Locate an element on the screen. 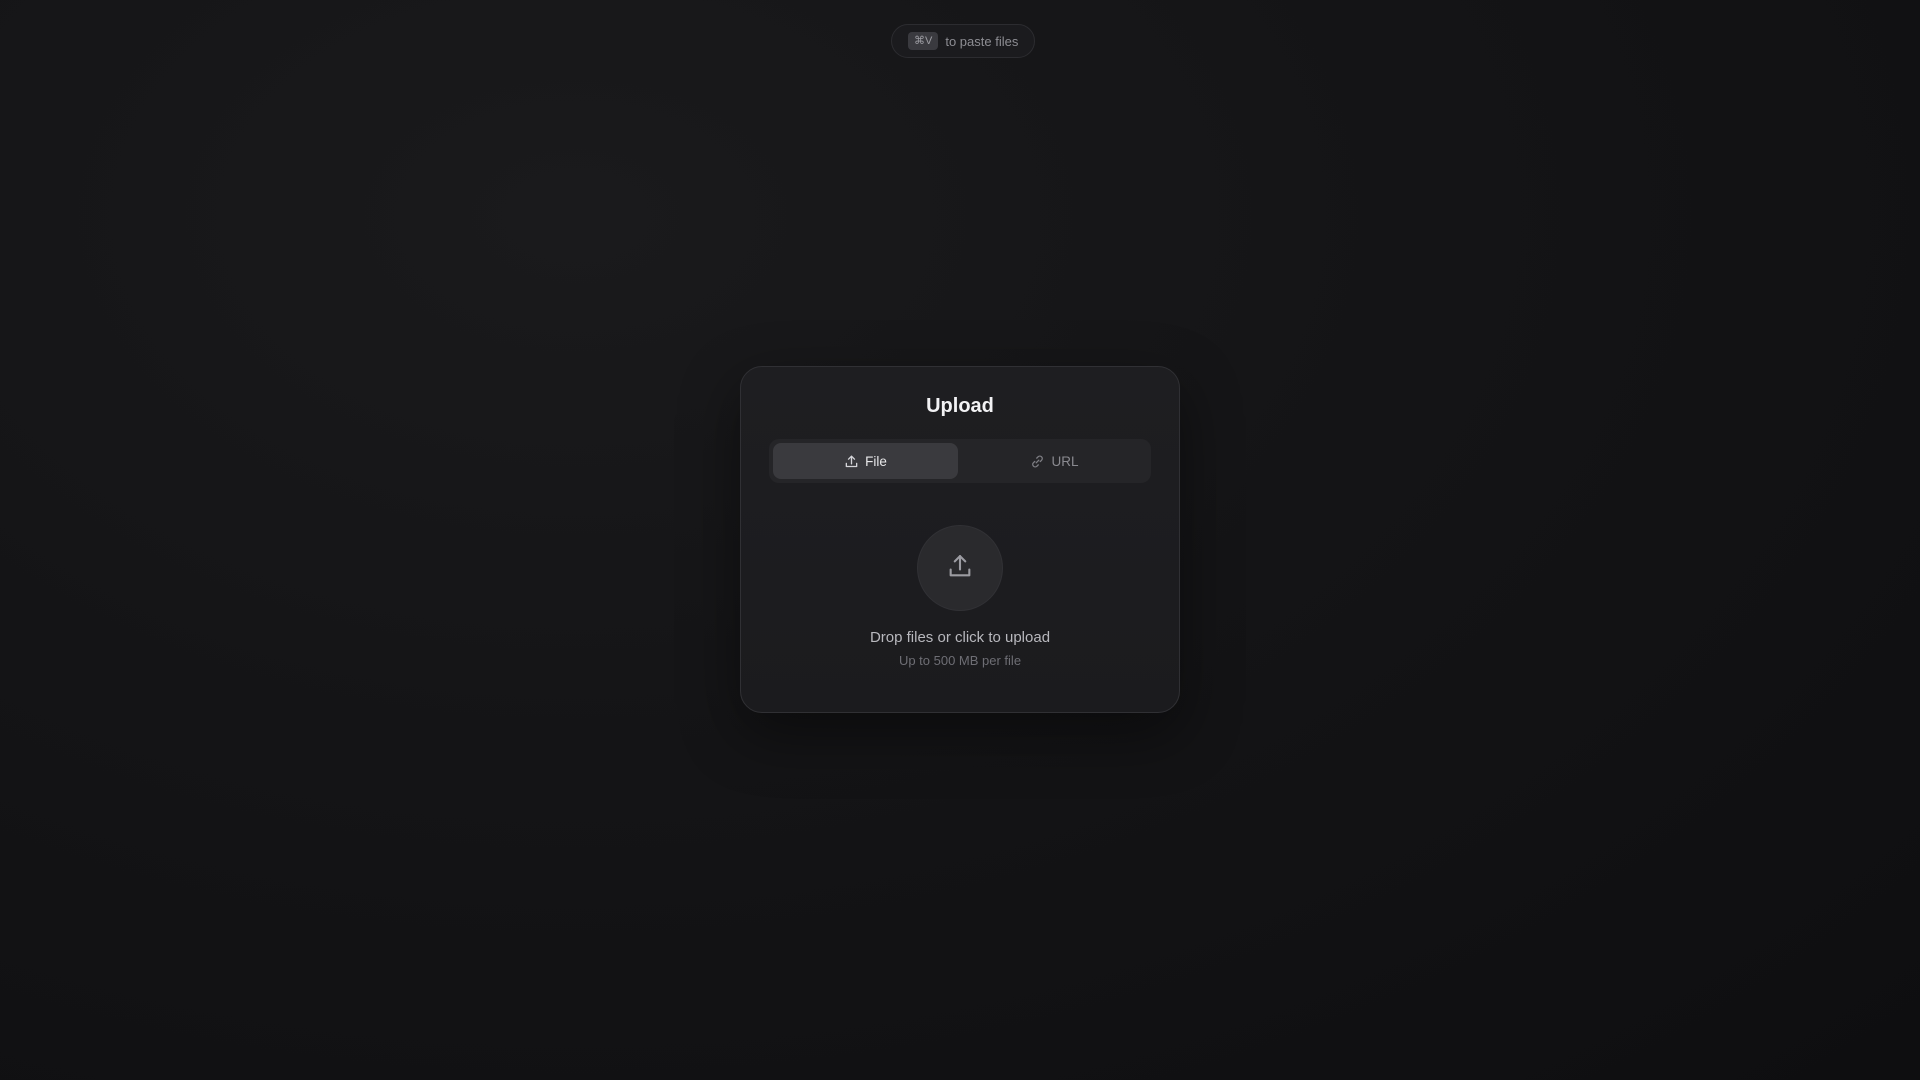 The width and height of the screenshot is (1920, 1080). dropzone-primary-text: Drop files or click to upload is located at coordinates (960, 637).